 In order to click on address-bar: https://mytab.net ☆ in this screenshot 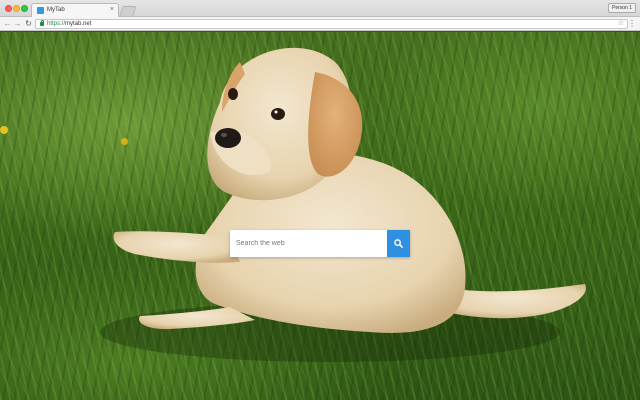, I will do `click(331, 24)`.